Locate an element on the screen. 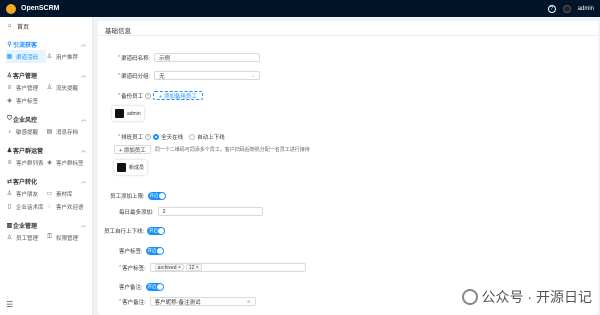 The height and width of the screenshot is (315, 600). channel-group-select: 无 ⌄ is located at coordinates (207, 75).